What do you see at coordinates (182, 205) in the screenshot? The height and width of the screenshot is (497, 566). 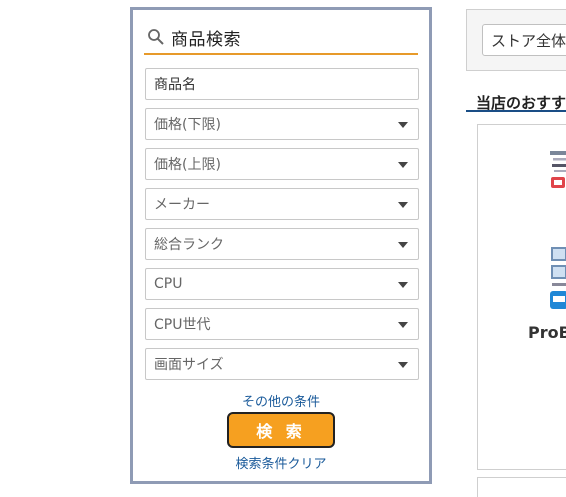 I see `maker-label: メーカー` at bounding box center [182, 205].